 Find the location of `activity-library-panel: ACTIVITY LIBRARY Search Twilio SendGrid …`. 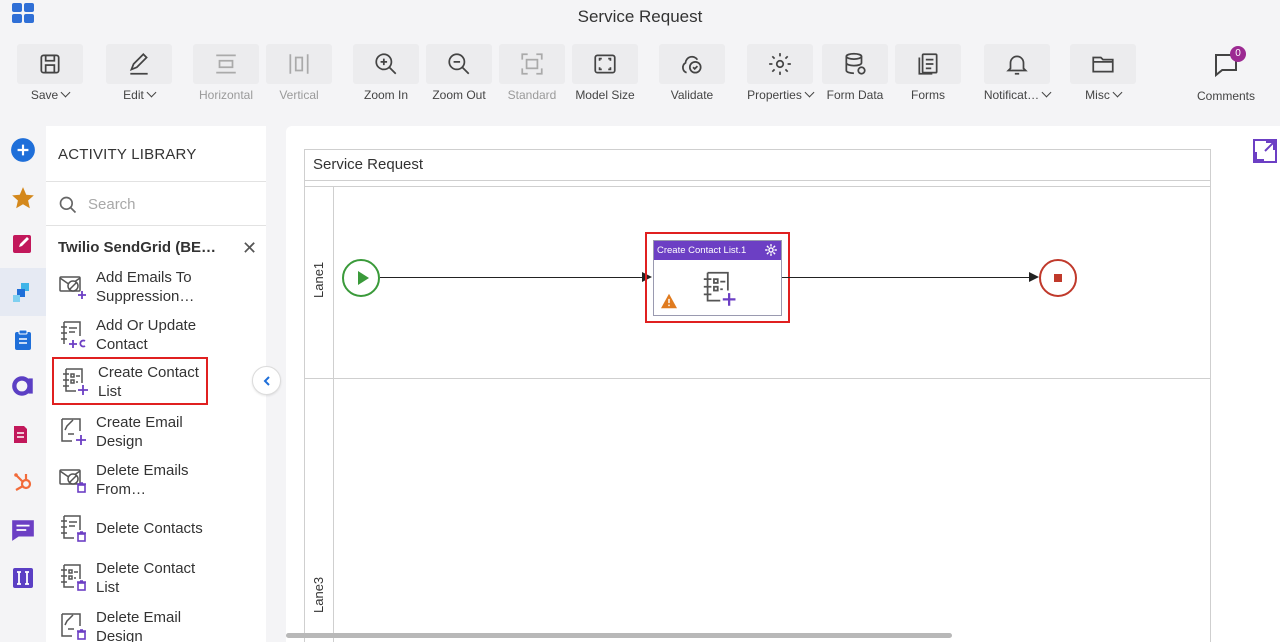

activity-library-panel: ACTIVITY LIBRARY Search Twilio SendGrid … is located at coordinates (156, 384).